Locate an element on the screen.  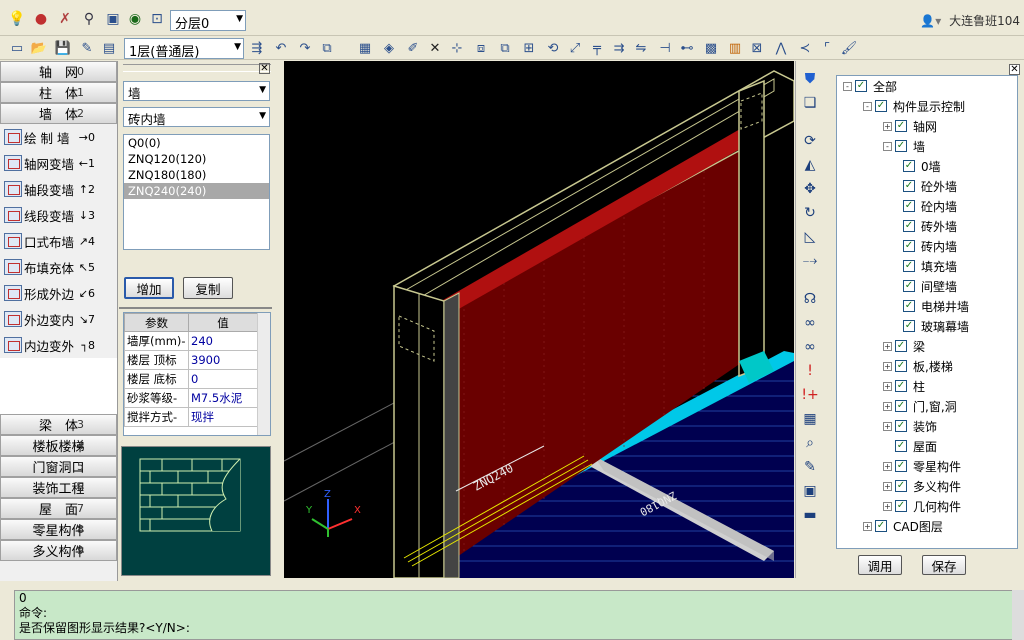
break-icon: ⊣ is located at coordinates (665, 48).